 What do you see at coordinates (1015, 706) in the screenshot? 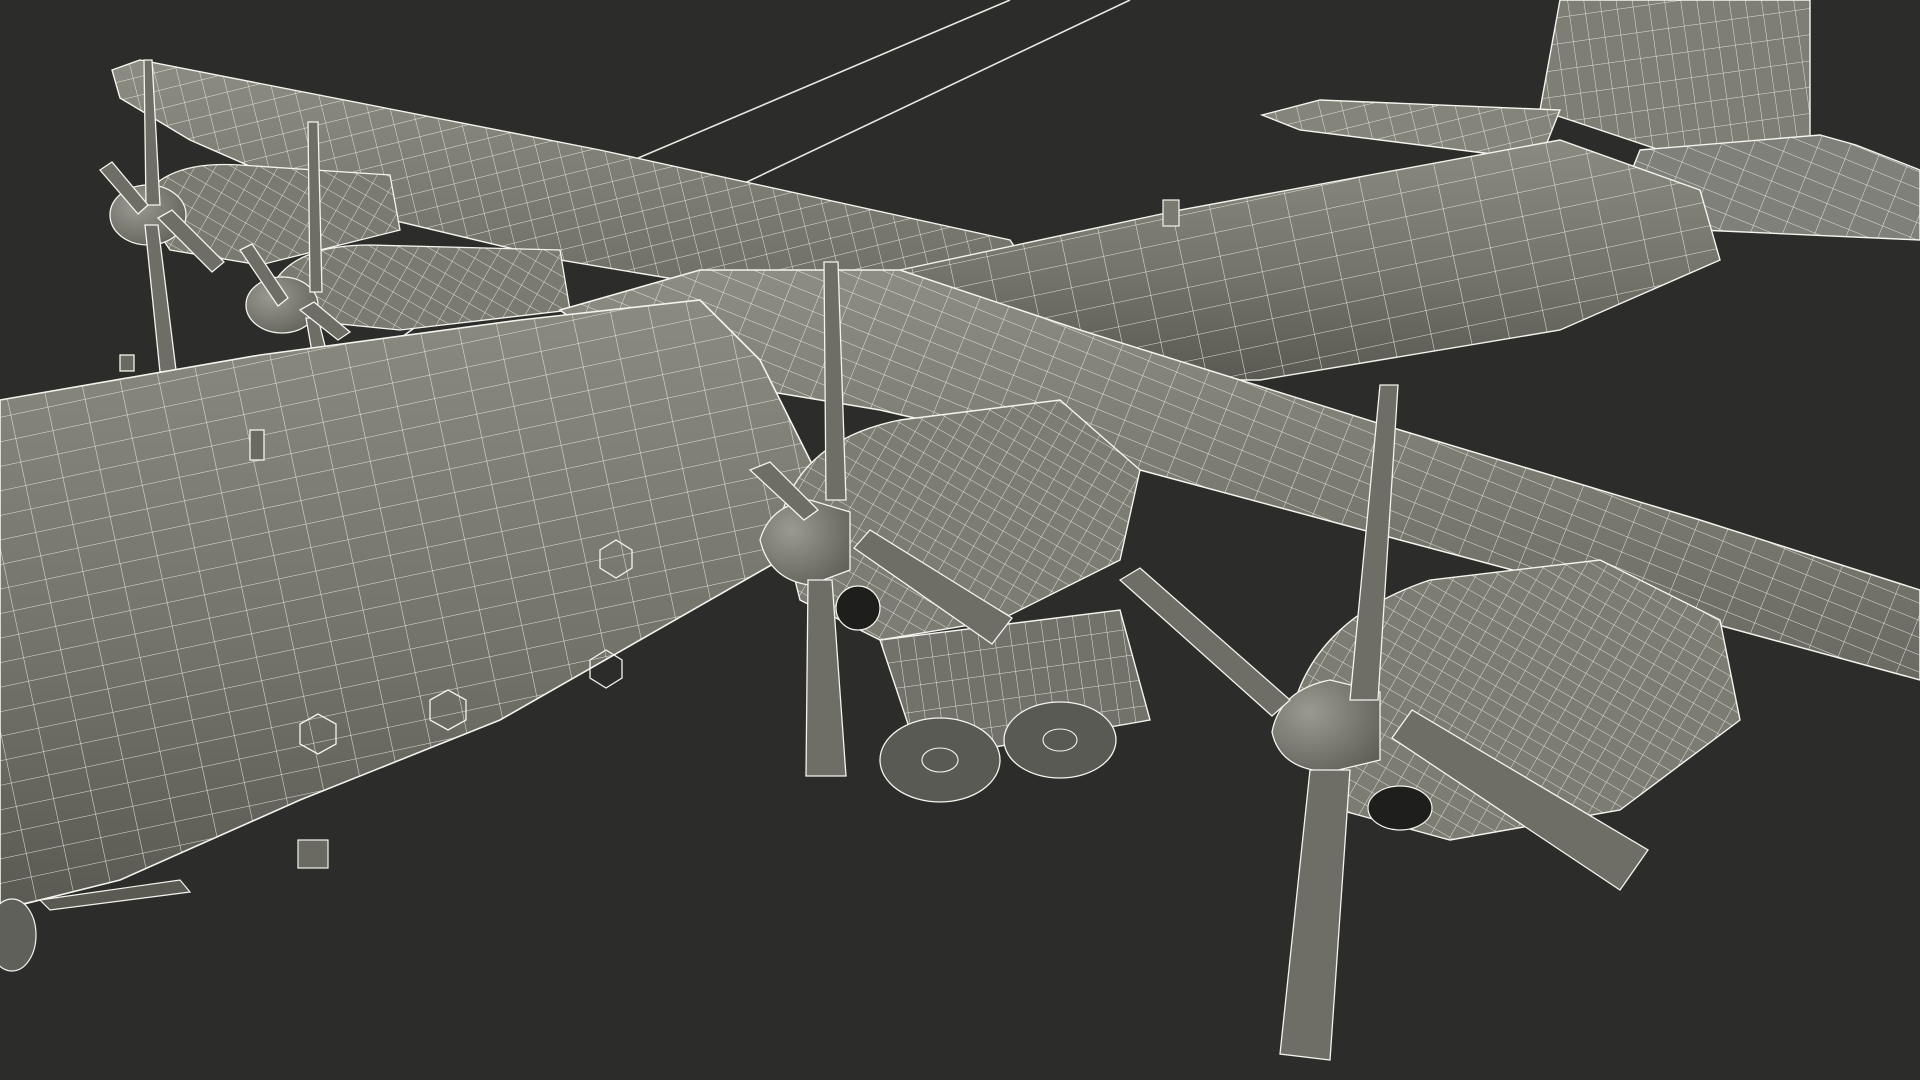
I see `main-landing-gear` at bounding box center [1015, 706].